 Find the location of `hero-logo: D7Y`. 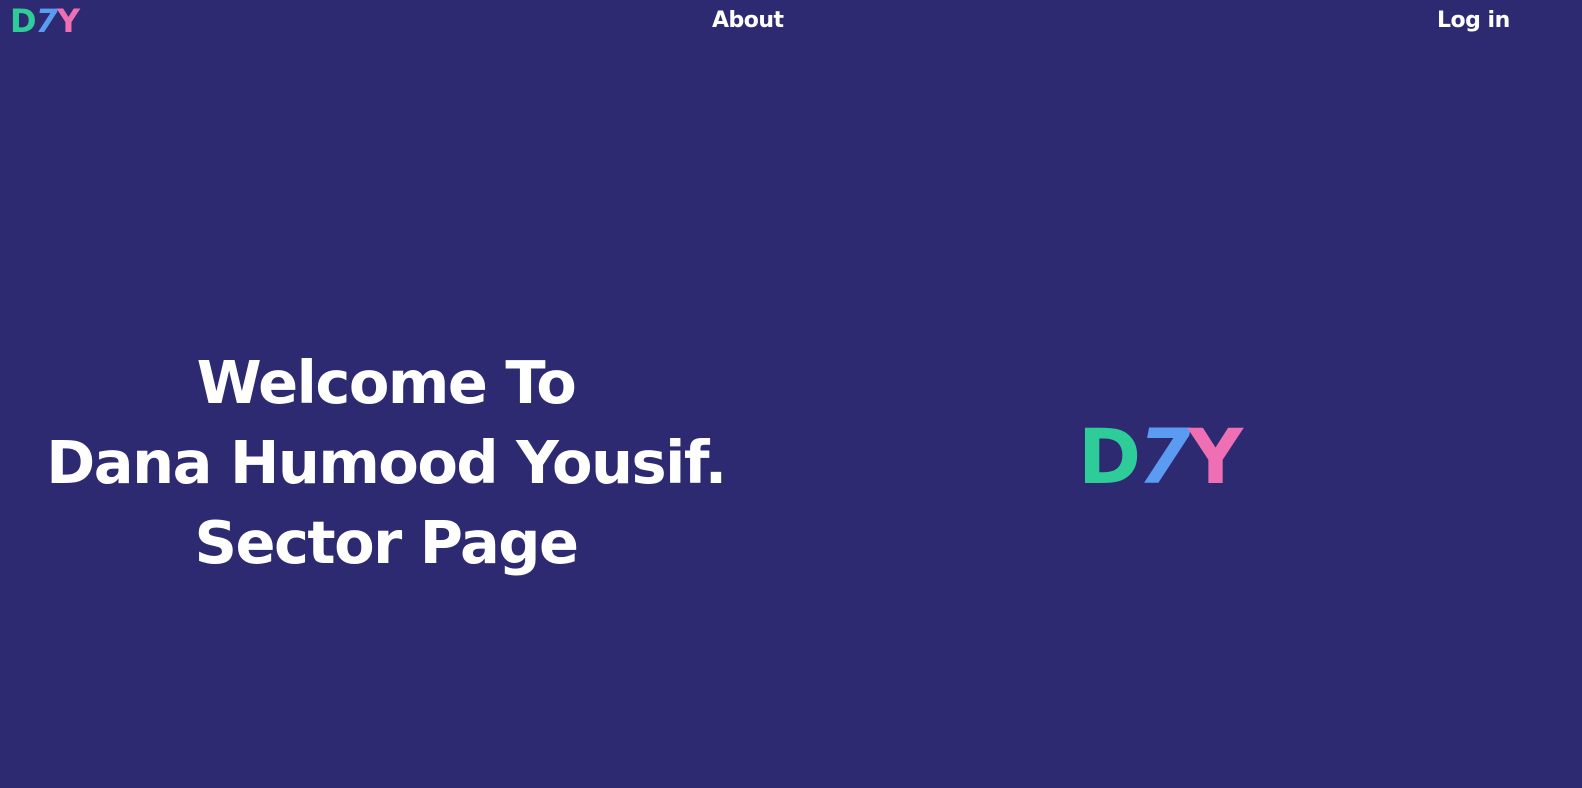

hero-logo: D7Y is located at coordinates (1160, 456).